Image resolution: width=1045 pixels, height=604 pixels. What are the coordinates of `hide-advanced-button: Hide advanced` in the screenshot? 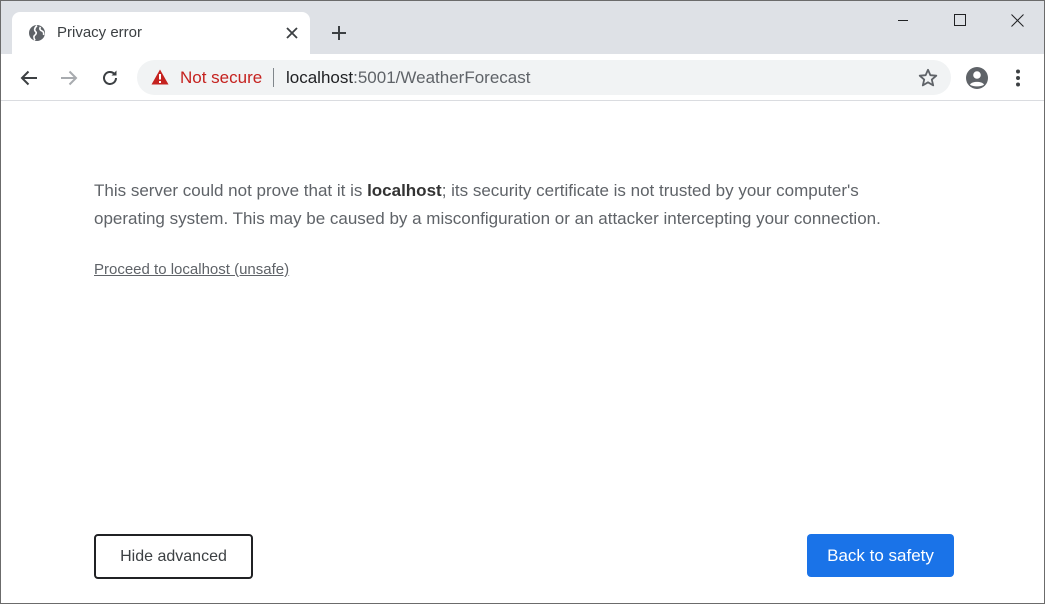 It's located at (173, 556).